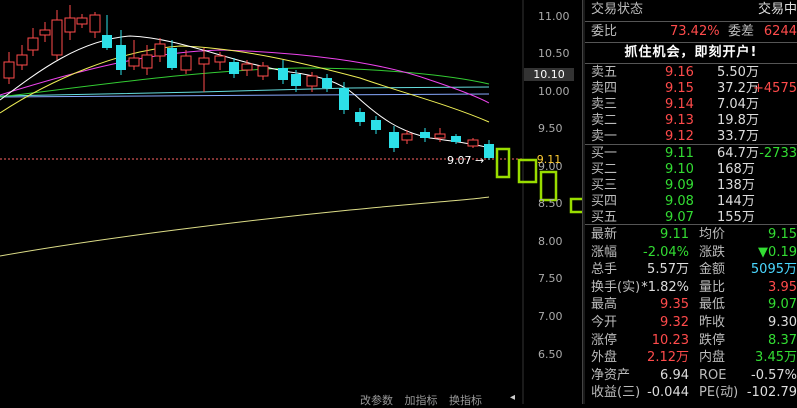 Image resolution: width=797 pixels, height=408 pixels. Describe the element at coordinates (774, 375) in the screenshot. I see `stat-value-2: -0.57%` at that location.